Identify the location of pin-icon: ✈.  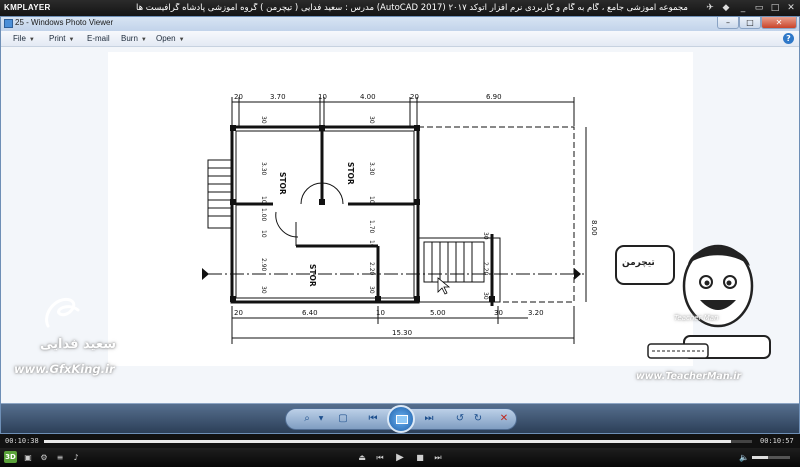
(710, 8).